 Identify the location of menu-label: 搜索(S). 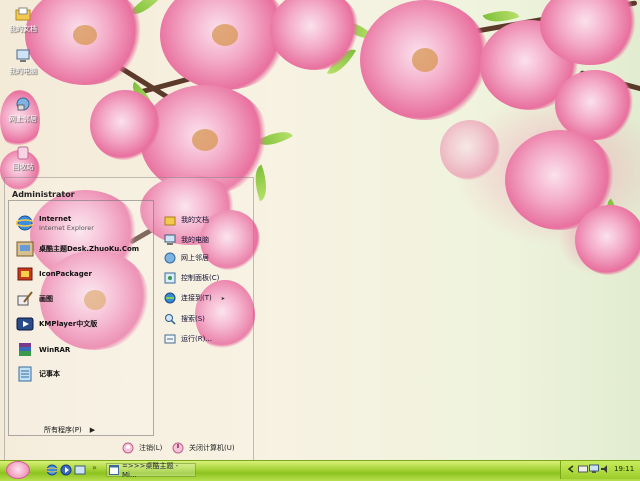
(193, 319).